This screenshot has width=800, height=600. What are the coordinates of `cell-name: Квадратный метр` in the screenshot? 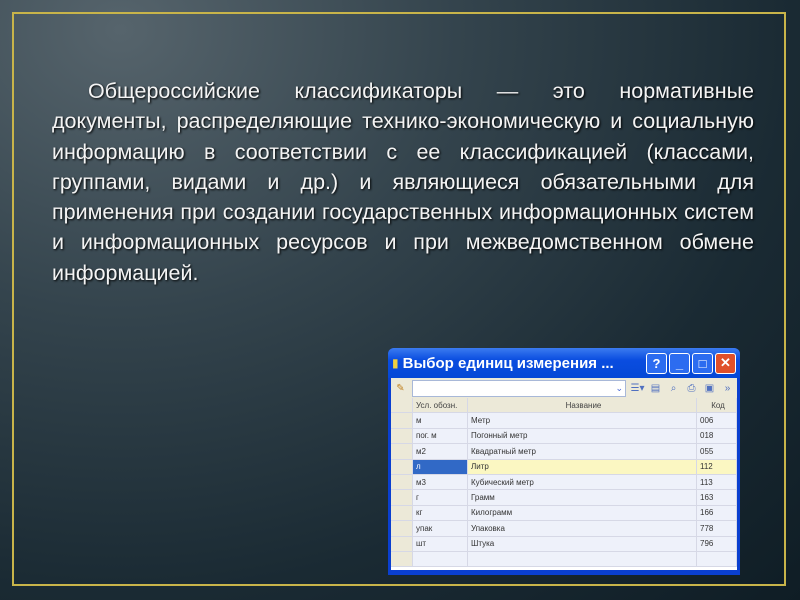 It's located at (582, 452).